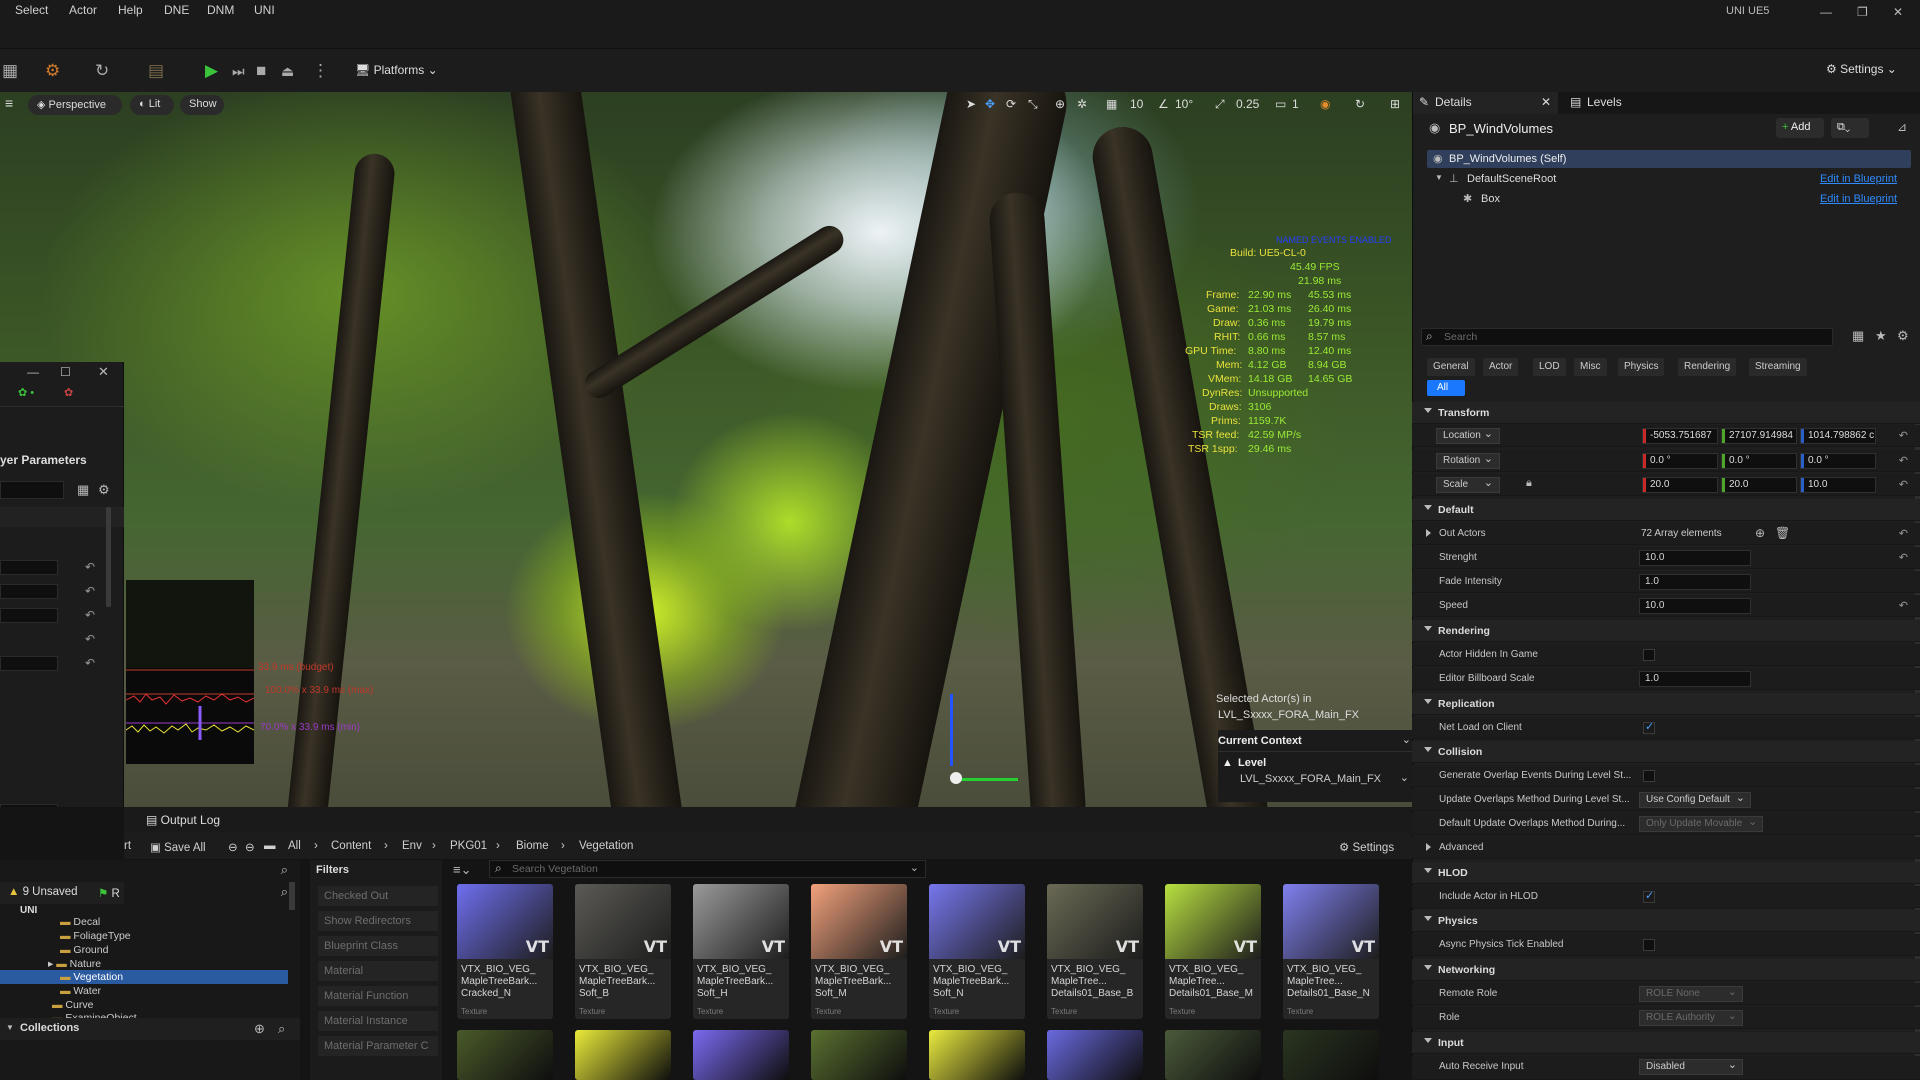  What do you see at coordinates (1011, 104) in the screenshot?
I see `rotate-tool-icon: ⟳` at bounding box center [1011, 104].